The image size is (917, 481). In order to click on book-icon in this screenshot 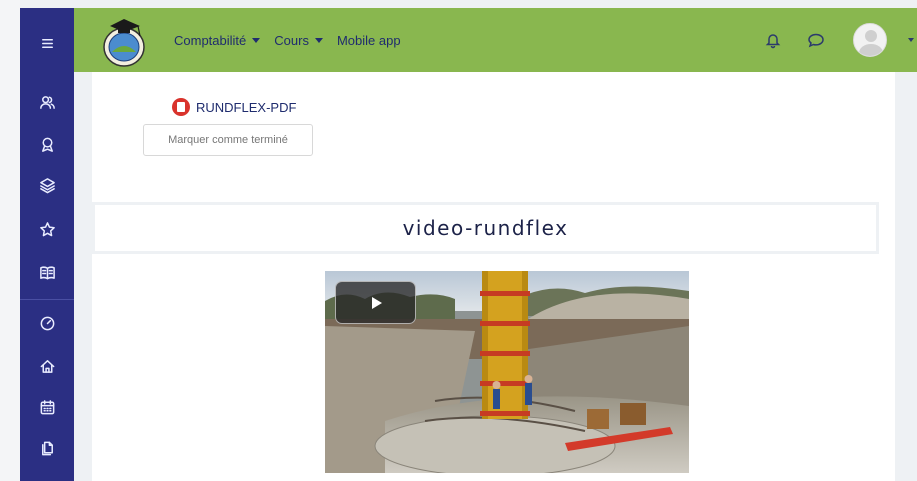, I will do `click(47, 272)`.